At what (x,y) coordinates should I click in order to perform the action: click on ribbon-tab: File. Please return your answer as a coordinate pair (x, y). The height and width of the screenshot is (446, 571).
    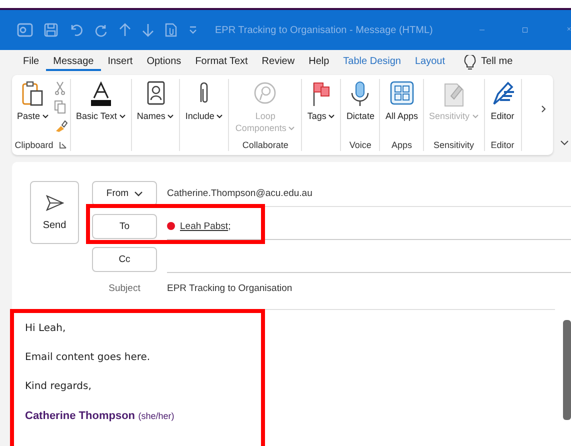
    Looking at the image, I should click on (31, 62).